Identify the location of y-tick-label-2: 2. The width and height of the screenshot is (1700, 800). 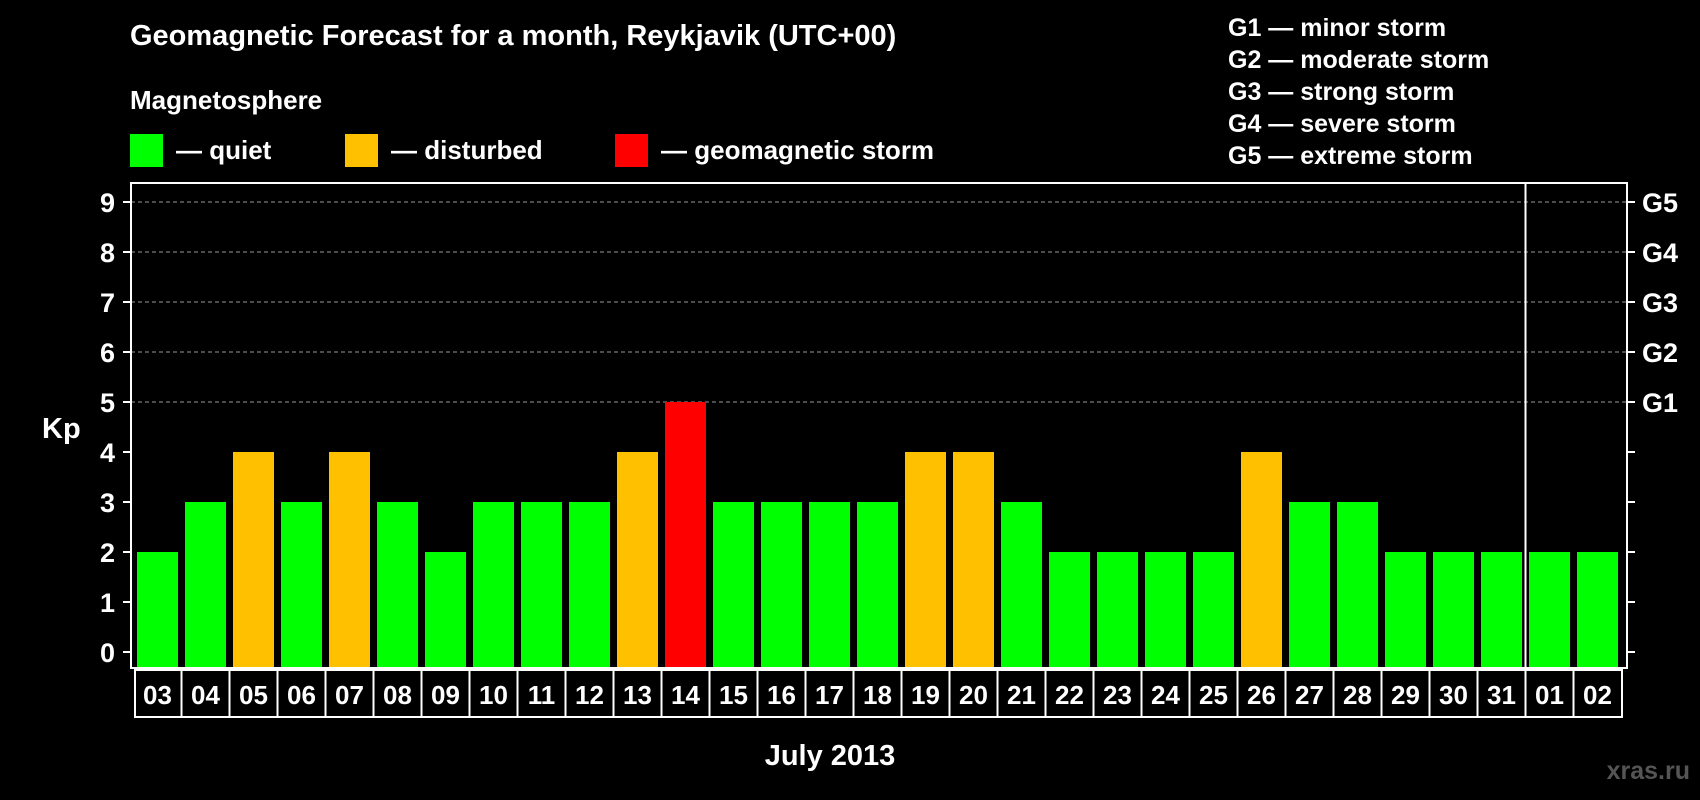
(107, 553).